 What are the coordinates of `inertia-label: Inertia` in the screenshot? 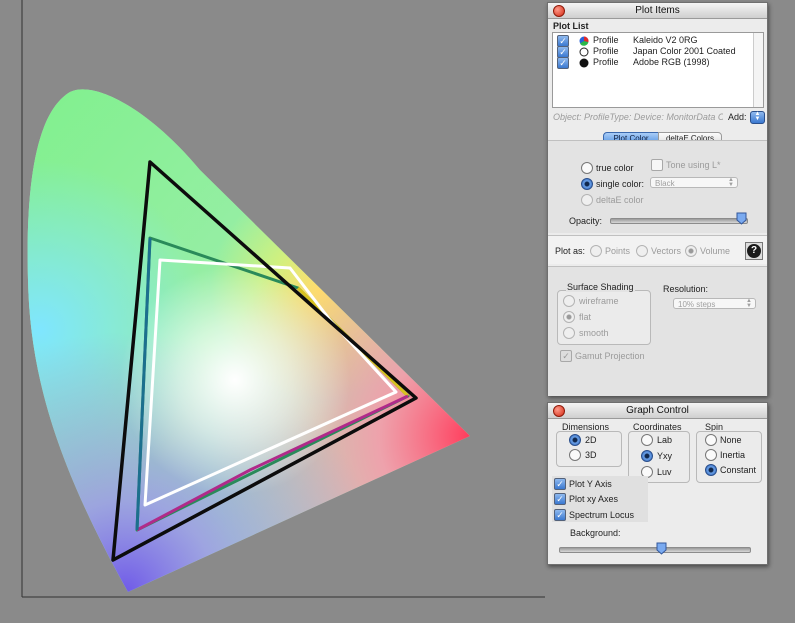 It's located at (733, 455).